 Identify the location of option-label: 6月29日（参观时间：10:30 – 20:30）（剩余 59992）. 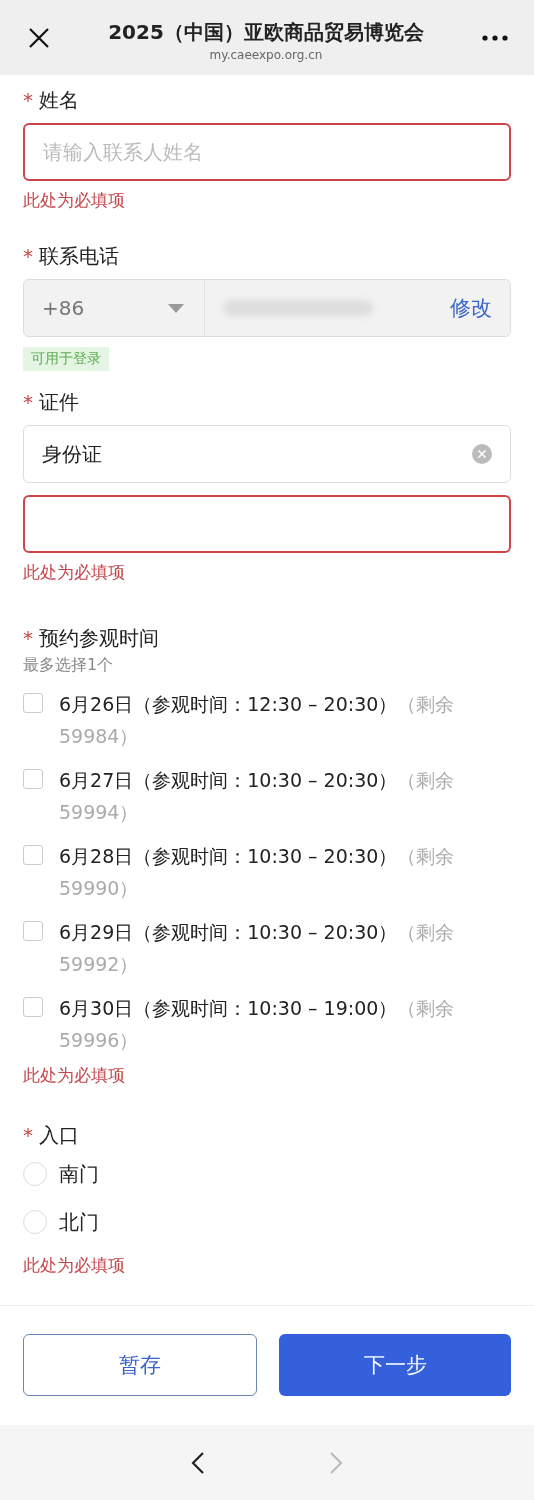
(257, 948).